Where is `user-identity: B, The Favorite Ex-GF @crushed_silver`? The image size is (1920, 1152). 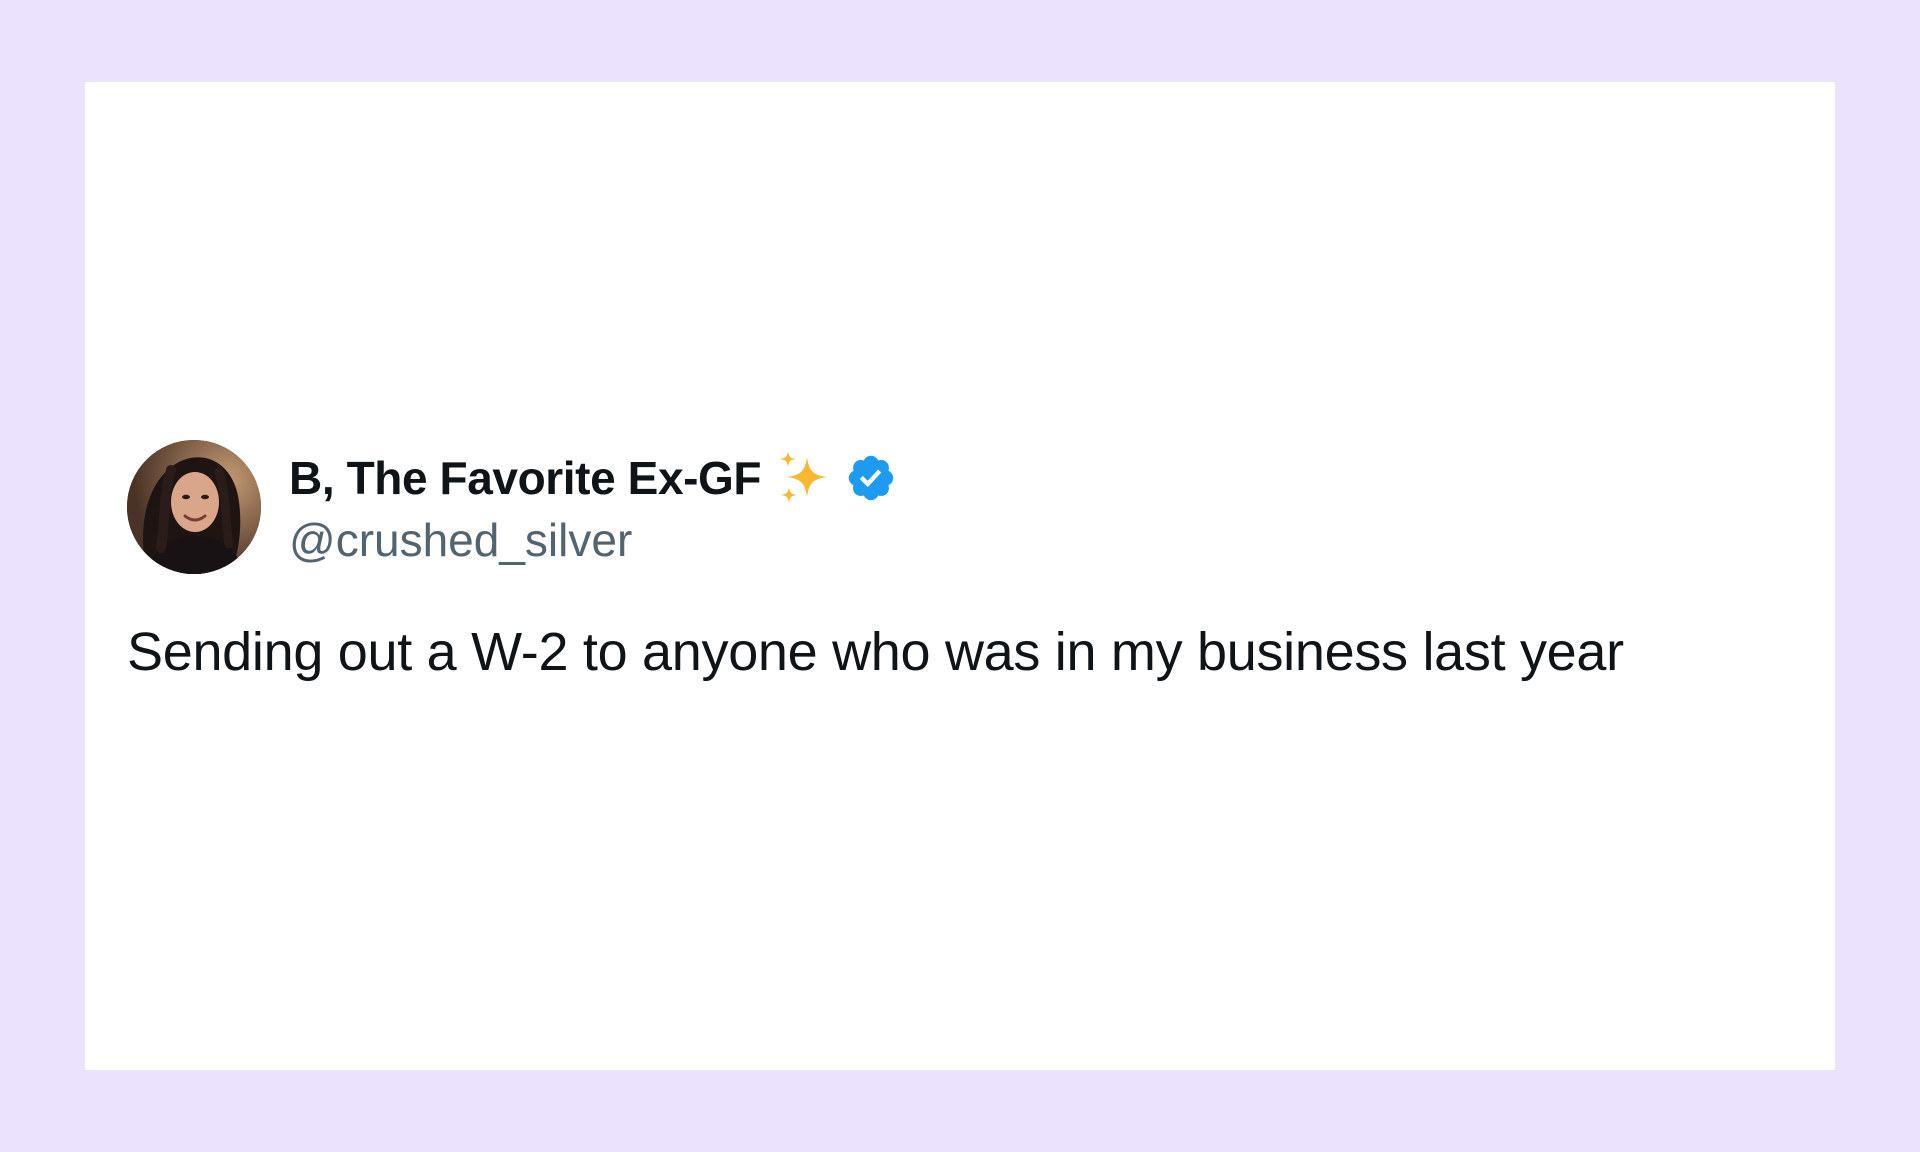
user-identity: B, The Favorite Ex-GF @crushed_silver is located at coordinates (593, 507).